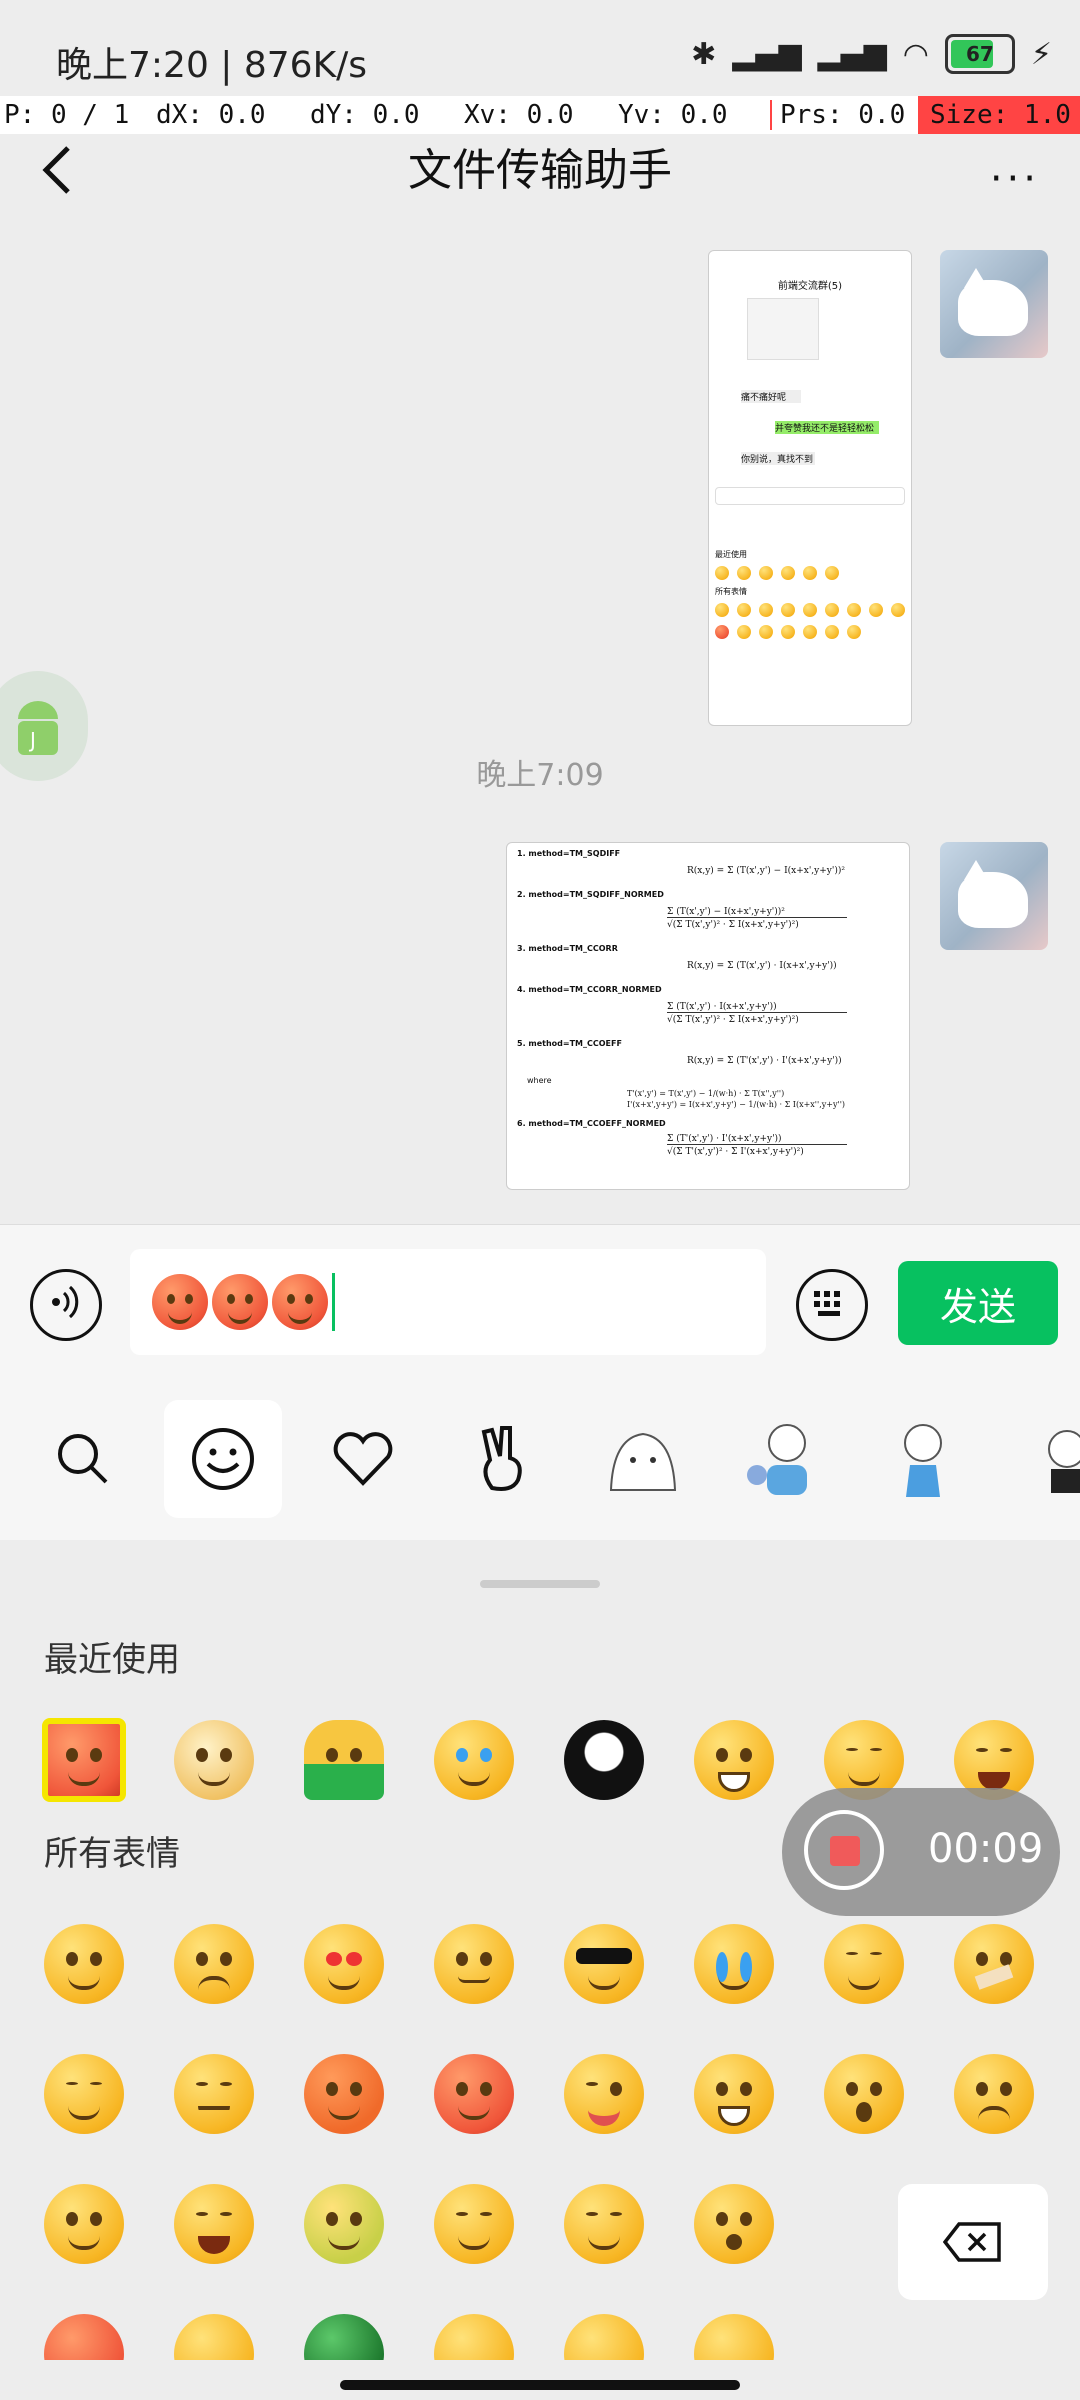  What do you see at coordinates (474, 2224) in the screenshot?
I see `giggle-emoji` at bounding box center [474, 2224].